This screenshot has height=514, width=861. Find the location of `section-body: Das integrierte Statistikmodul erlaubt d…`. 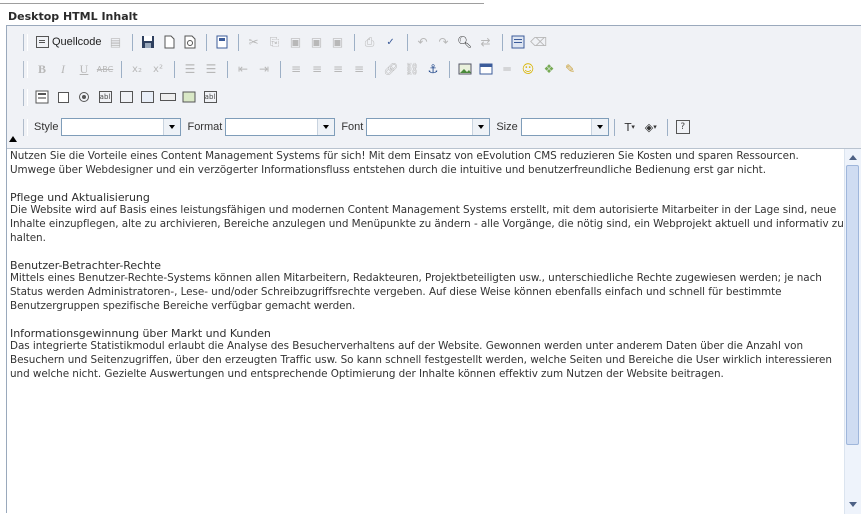

section-body: Das integrierte Statistikmodul erlaubt d… is located at coordinates (421, 360).